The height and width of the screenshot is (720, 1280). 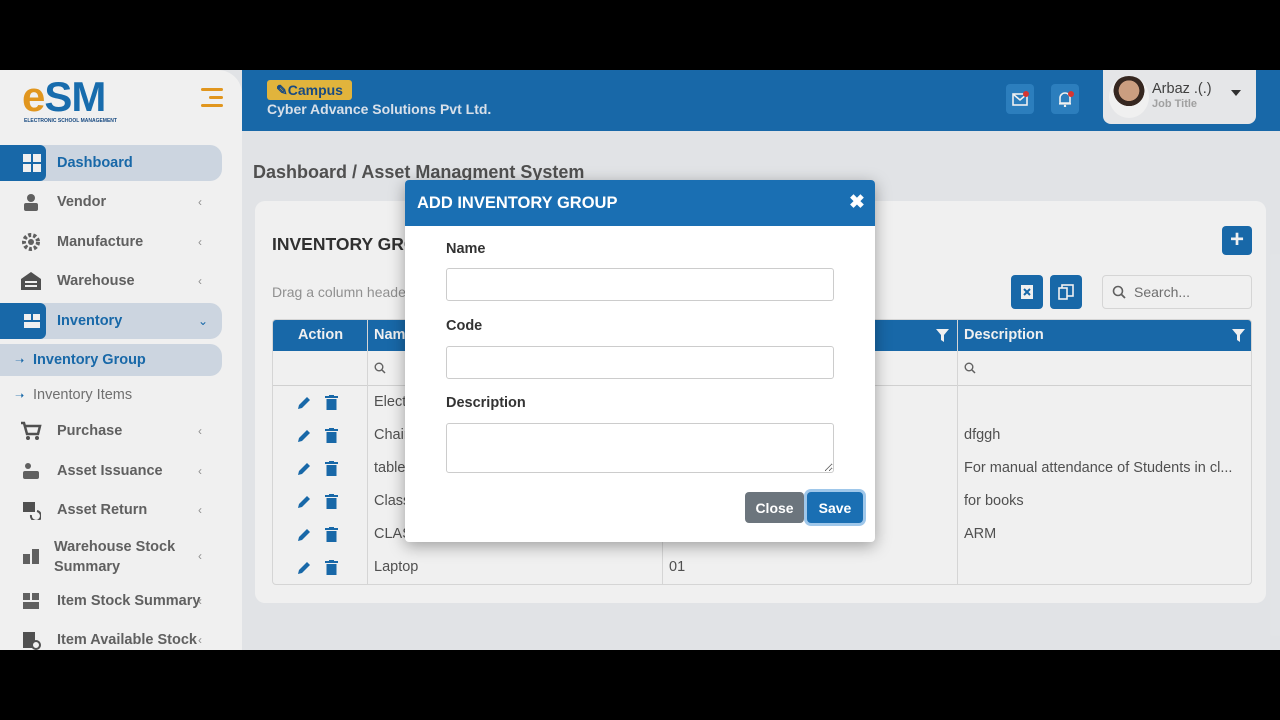 What do you see at coordinates (464, 326) in the screenshot?
I see `code-label: Code` at bounding box center [464, 326].